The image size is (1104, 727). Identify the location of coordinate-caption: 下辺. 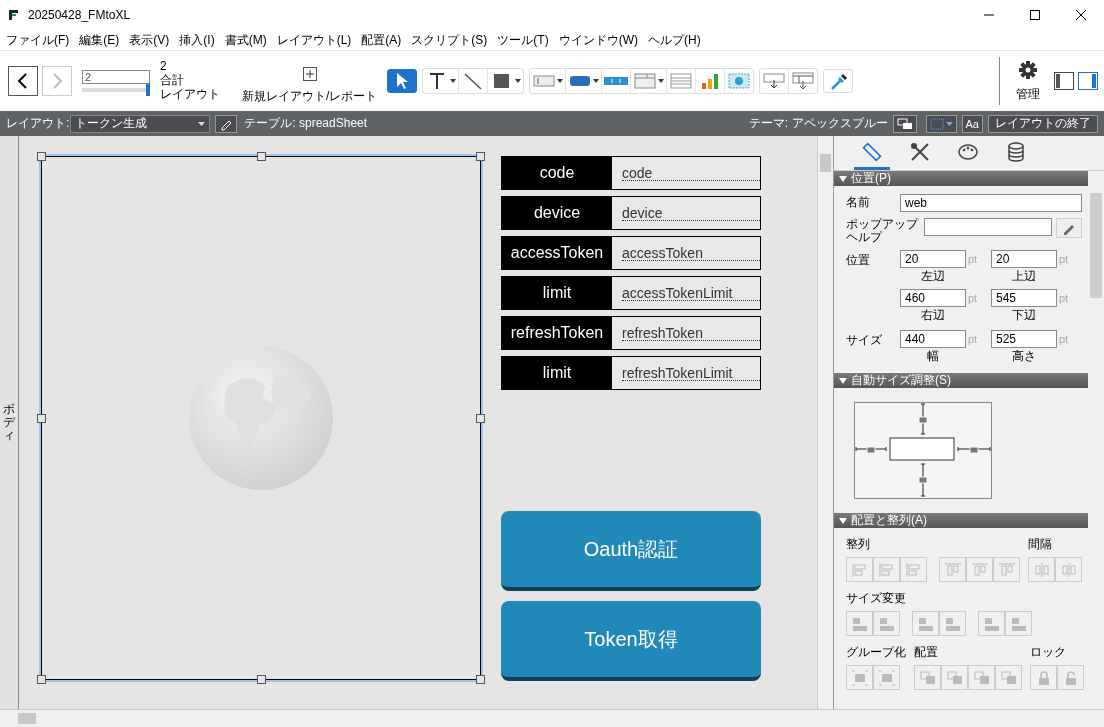
(1024, 315).